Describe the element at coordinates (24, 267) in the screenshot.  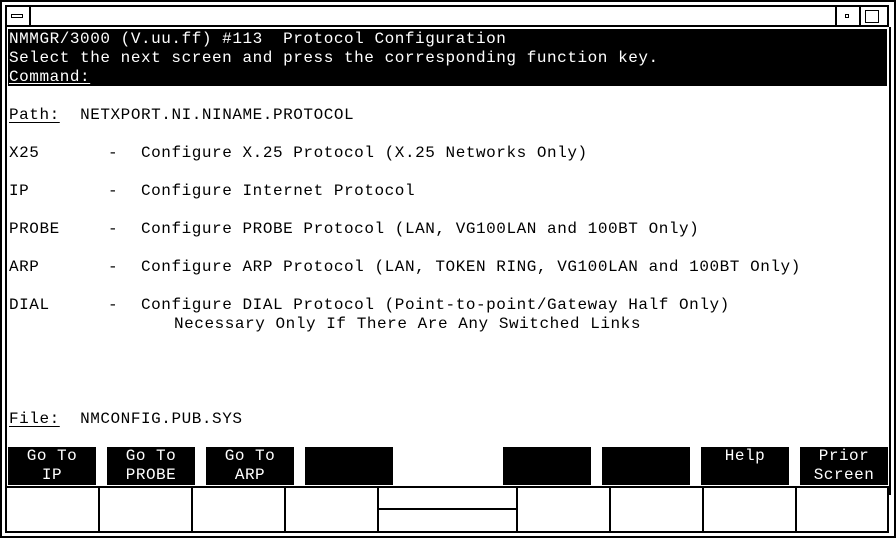
I see `menu-key: ARP` at that location.